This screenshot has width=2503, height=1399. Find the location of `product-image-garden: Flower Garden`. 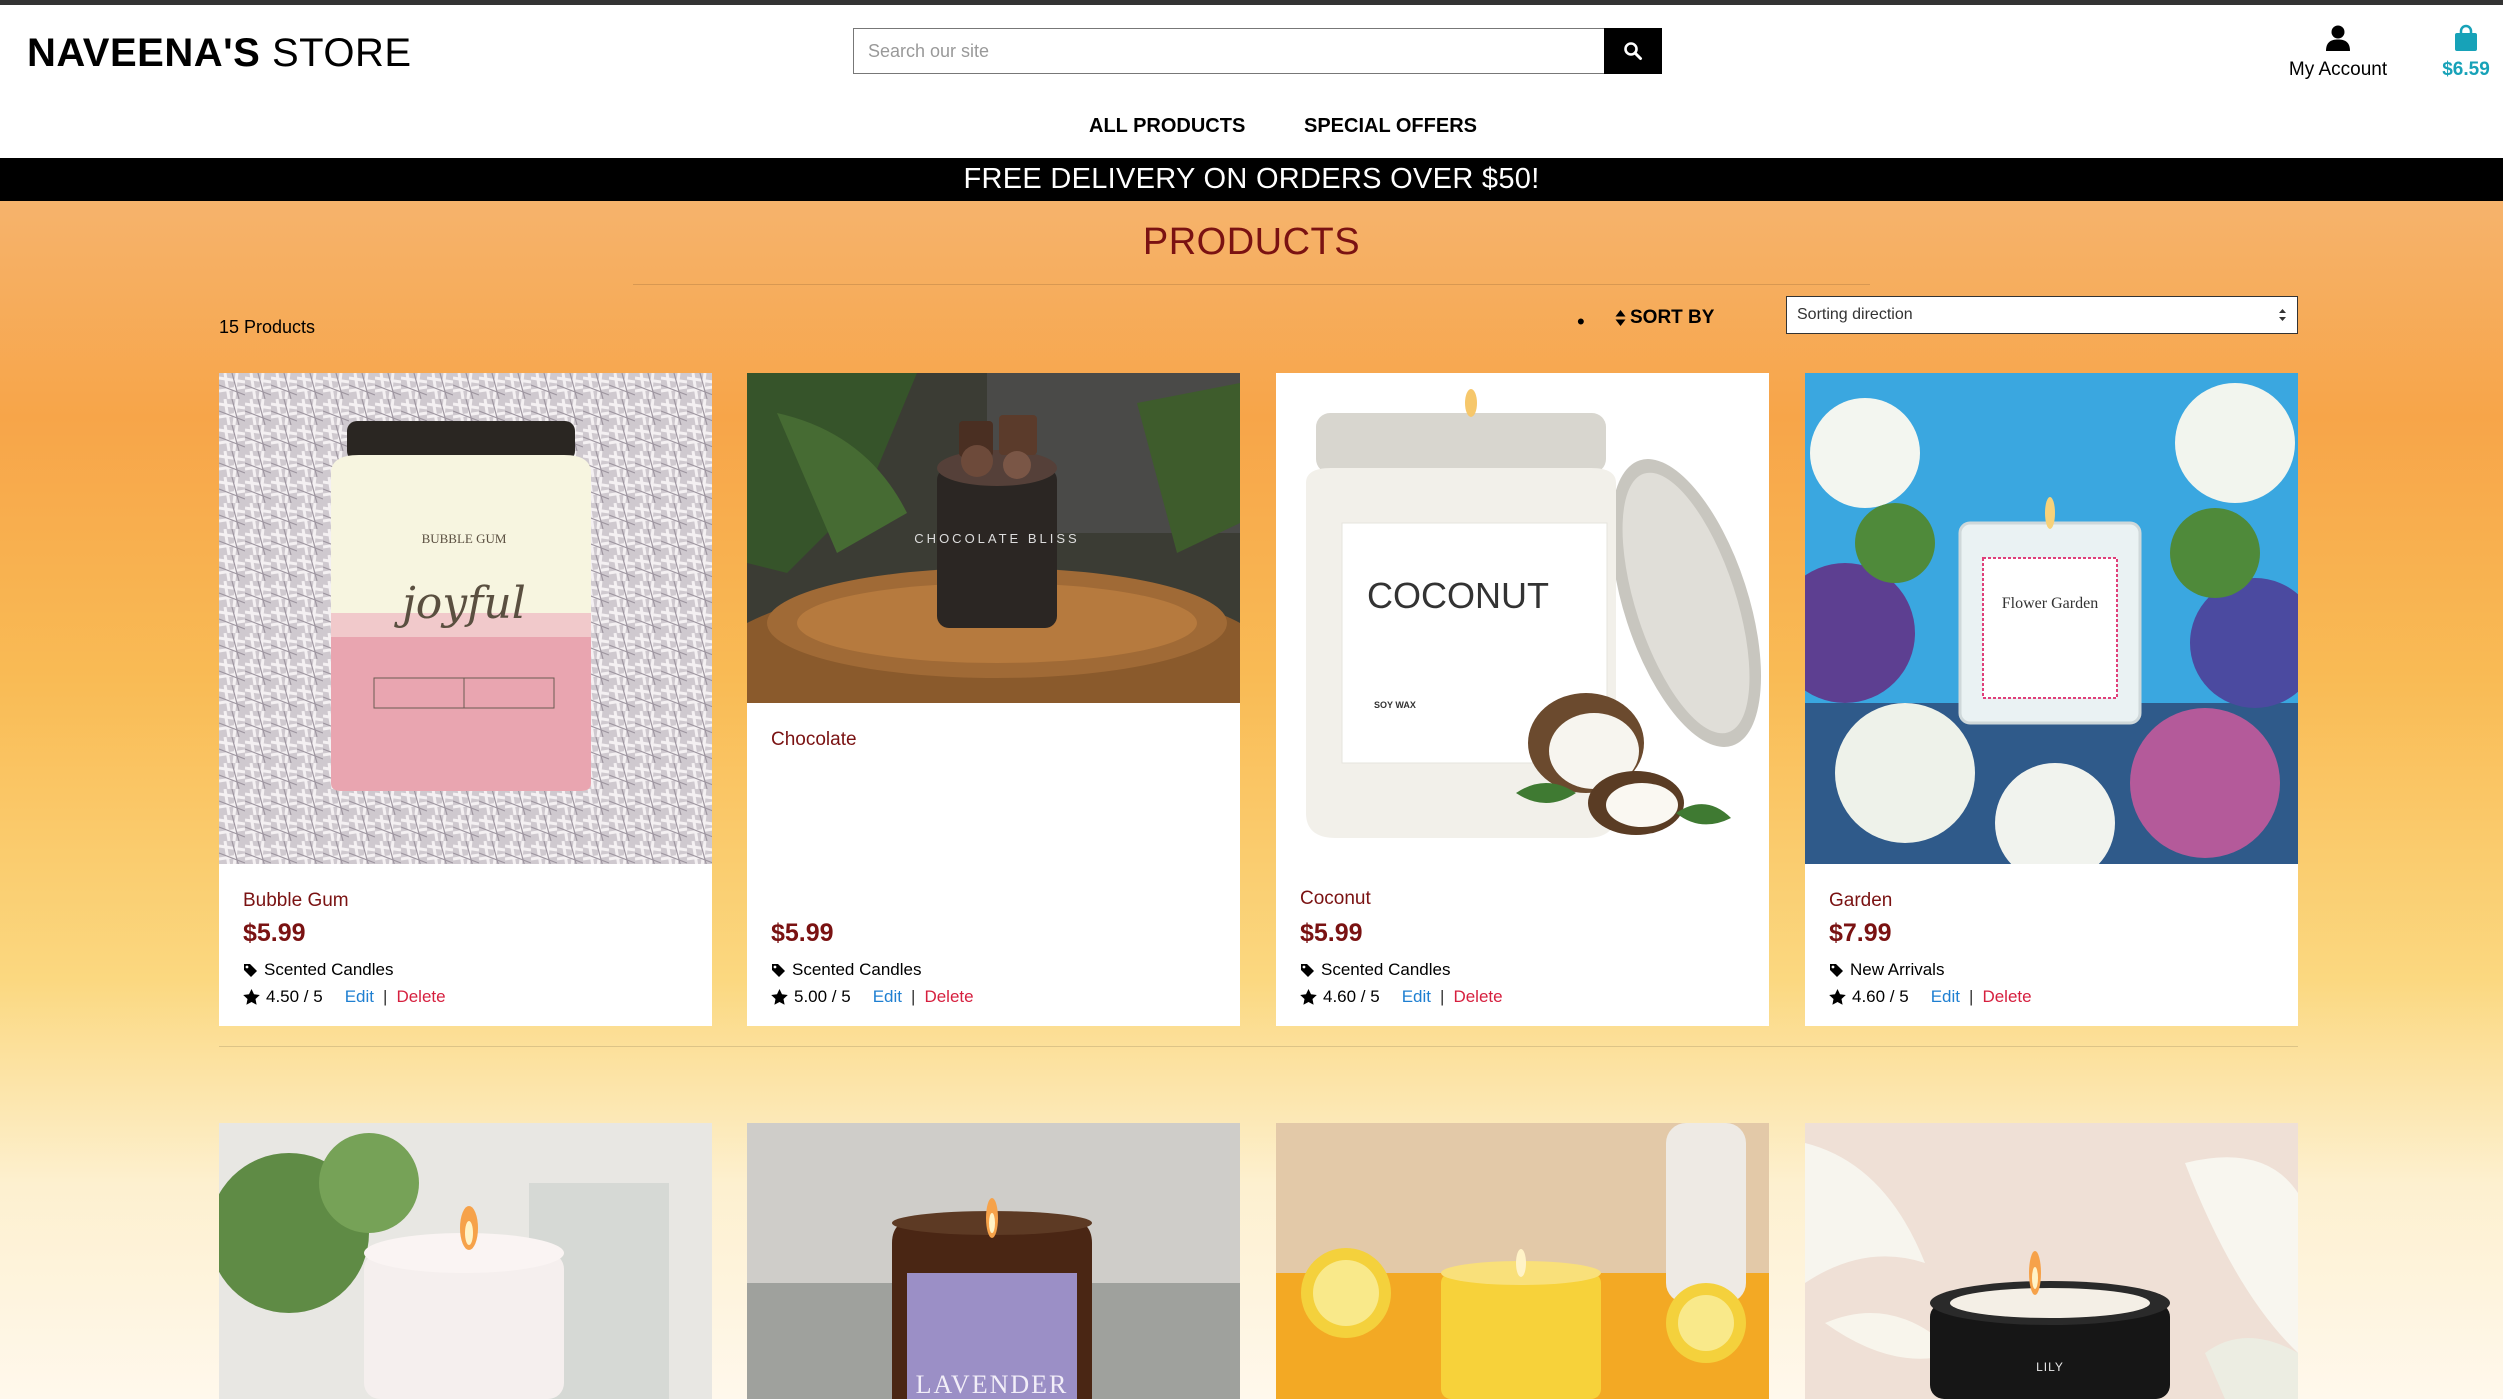

product-image-garden: Flower Garden is located at coordinates (2051, 618).